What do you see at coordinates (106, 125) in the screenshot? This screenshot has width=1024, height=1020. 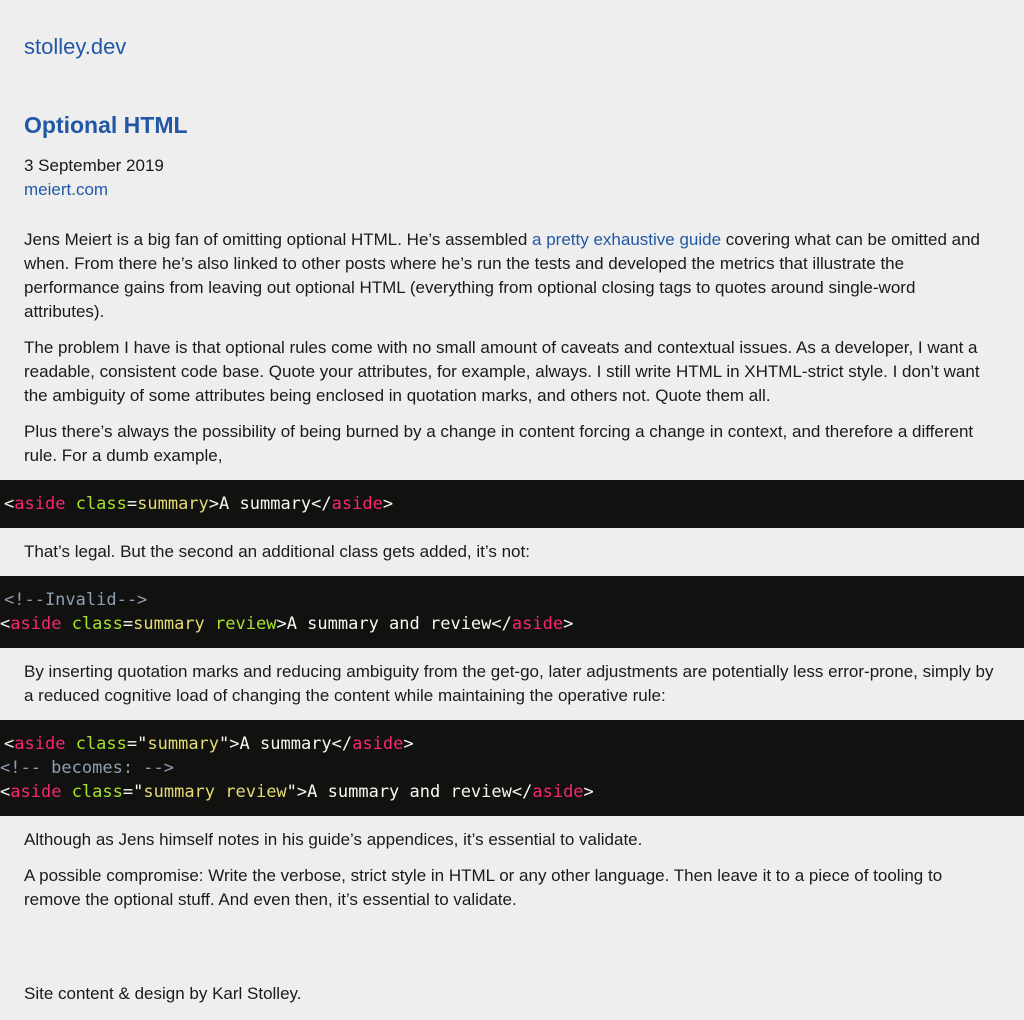 I see `post-title: Optional HTML` at bounding box center [106, 125].